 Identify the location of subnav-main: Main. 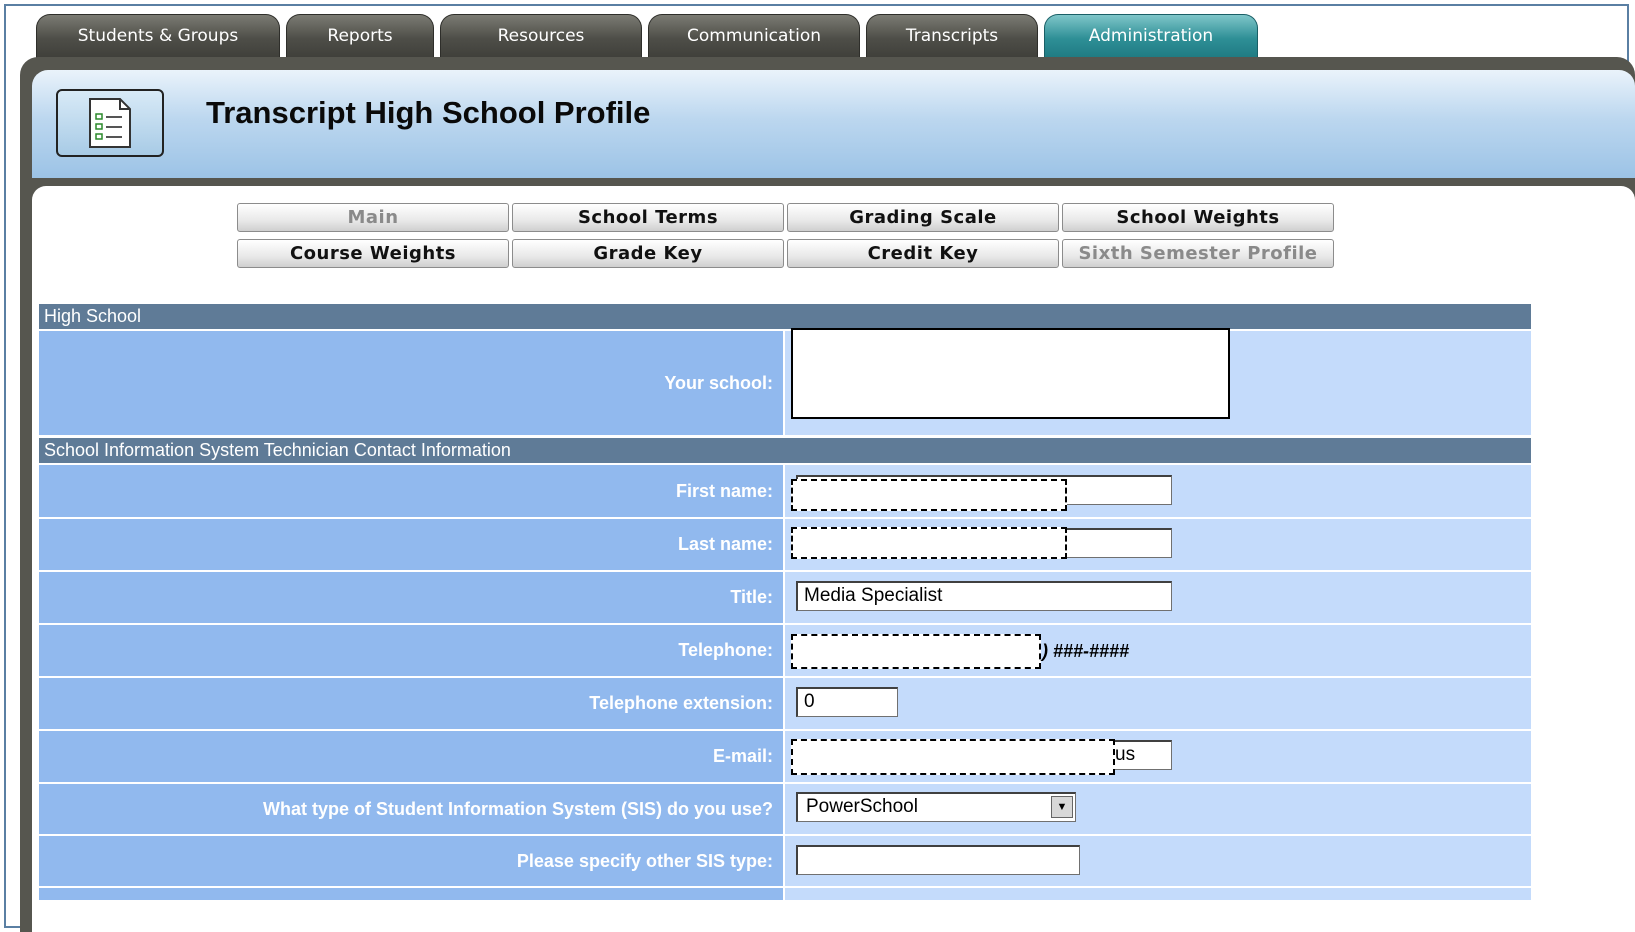
(373, 217).